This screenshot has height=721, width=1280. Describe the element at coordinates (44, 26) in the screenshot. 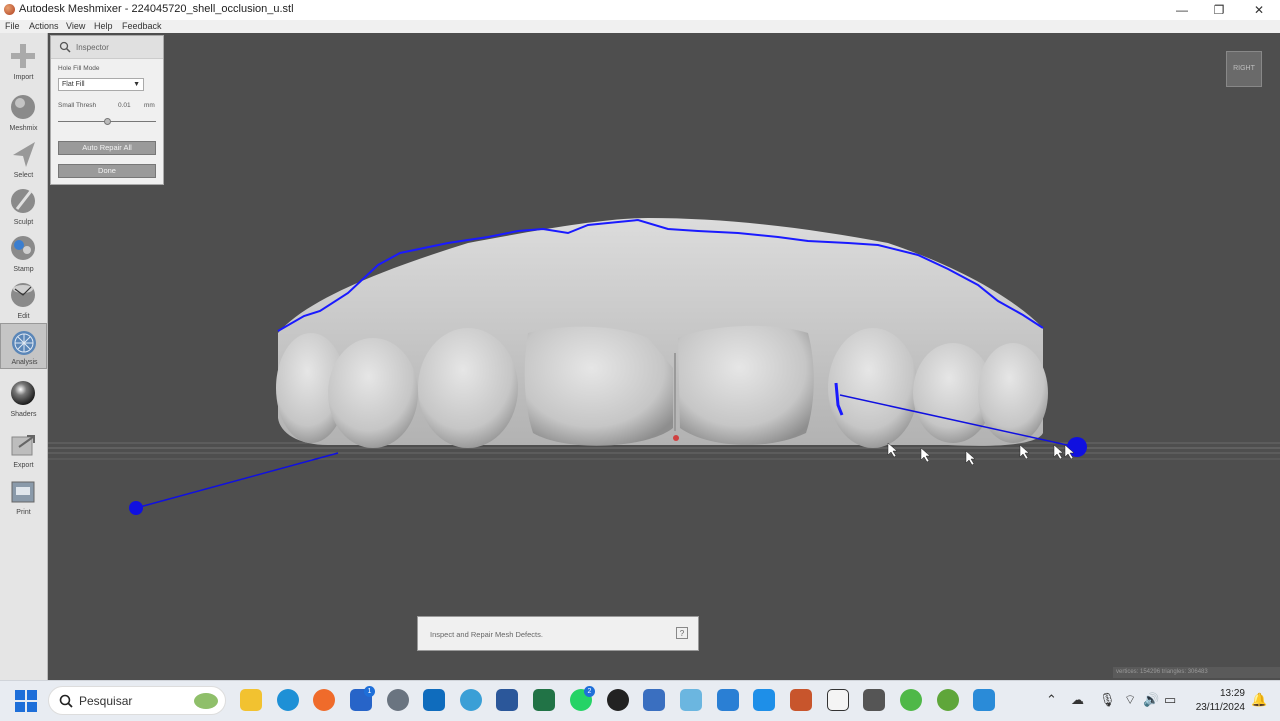

I see `menu-actions: Actions` at that location.